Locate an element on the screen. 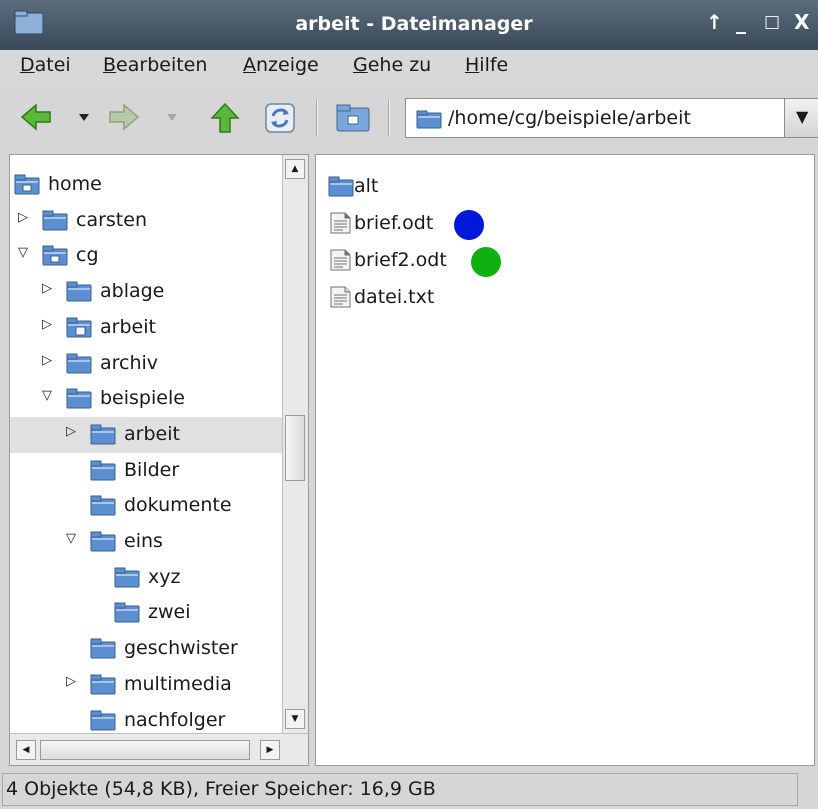  forward-history-dropdown-icon is located at coordinates (172, 117).